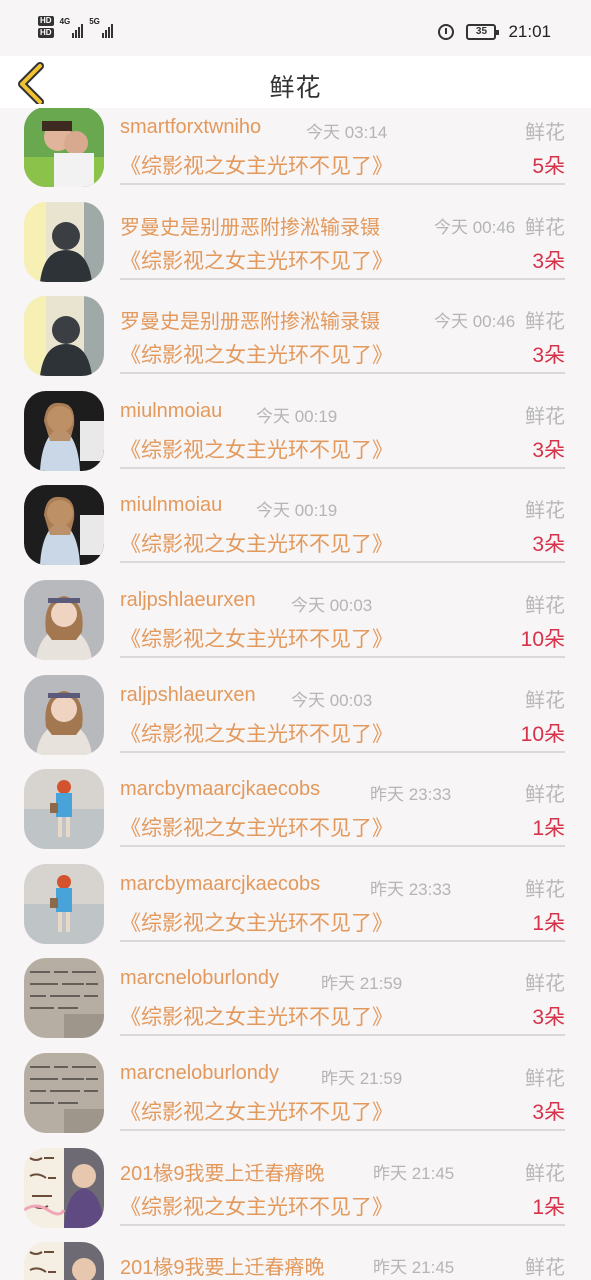  I want to click on list-item: 罗曼史是别册恶附掺淞输录镊 今天 00:46 鲜花 《综影视之女主光环不见了》 3朵, so click(295, 234).